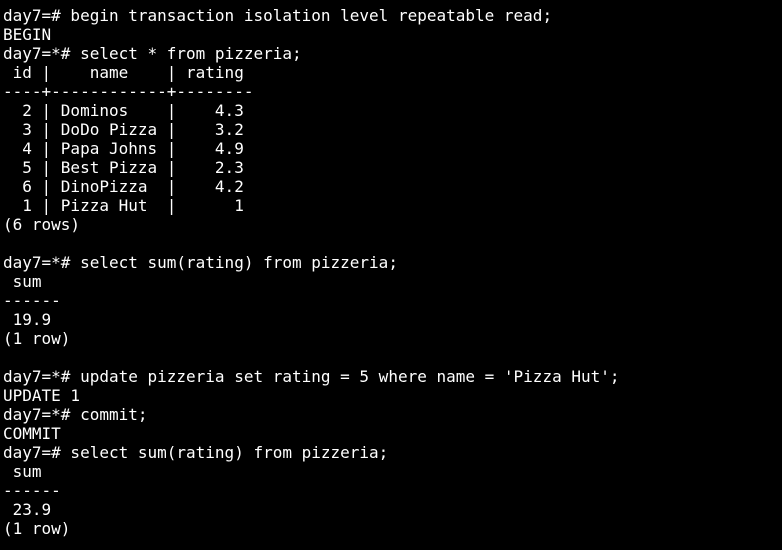 Image resolution: width=782 pixels, height=550 pixels. What do you see at coordinates (152, 53) in the screenshot?
I see `command-select-pizzeria: day7=*# select * from pizzeria;` at bounding box center [152, 53].